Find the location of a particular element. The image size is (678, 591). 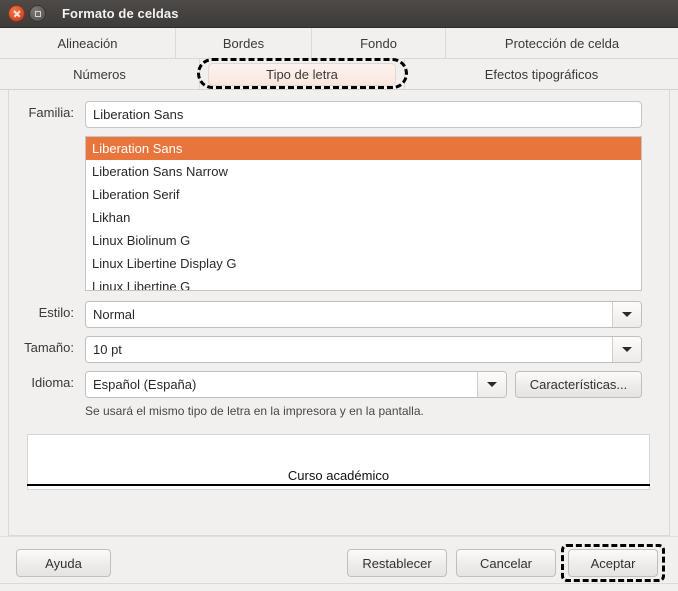

tab-efectos-tipograficos: Efectos tipográficos is located at coordinates (541, 74).